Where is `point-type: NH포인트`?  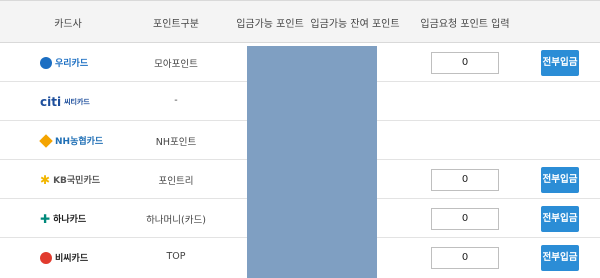
point-type: NH포인트 is located at coordinates (176, 142).